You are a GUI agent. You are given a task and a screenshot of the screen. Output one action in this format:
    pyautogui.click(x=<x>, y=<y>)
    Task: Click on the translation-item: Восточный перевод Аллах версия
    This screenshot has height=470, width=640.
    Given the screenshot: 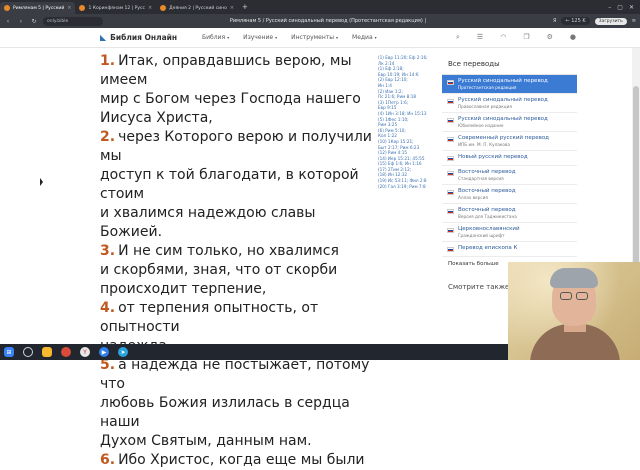 What is the action you would take?
    pyautogui.click(x=509, y=194)
    